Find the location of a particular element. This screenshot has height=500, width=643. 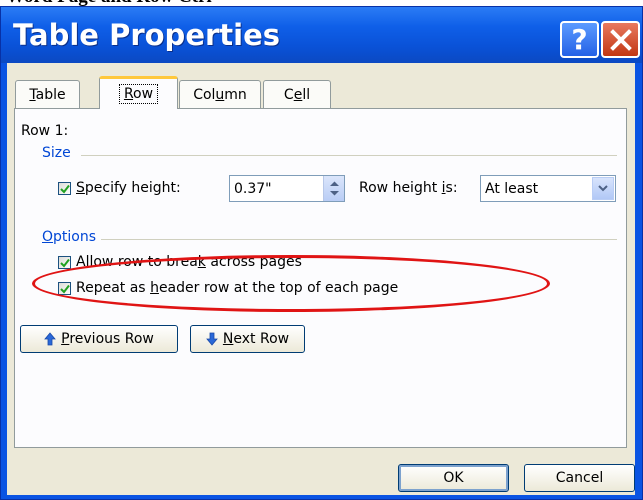

cancel-button: Cancel is located at coordinates (579, 478).